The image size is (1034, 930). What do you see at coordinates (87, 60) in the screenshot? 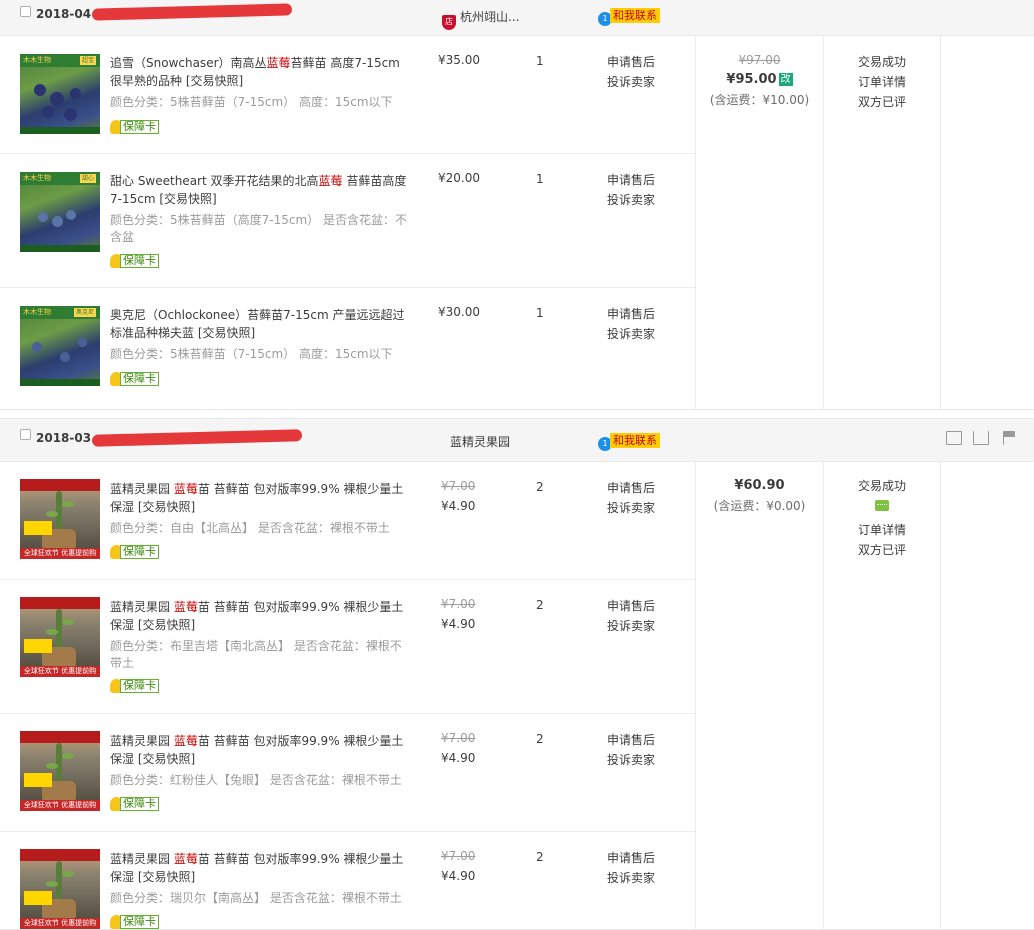
I see `thumbnail-tag: 超宝` at bounding box center [87, 60].